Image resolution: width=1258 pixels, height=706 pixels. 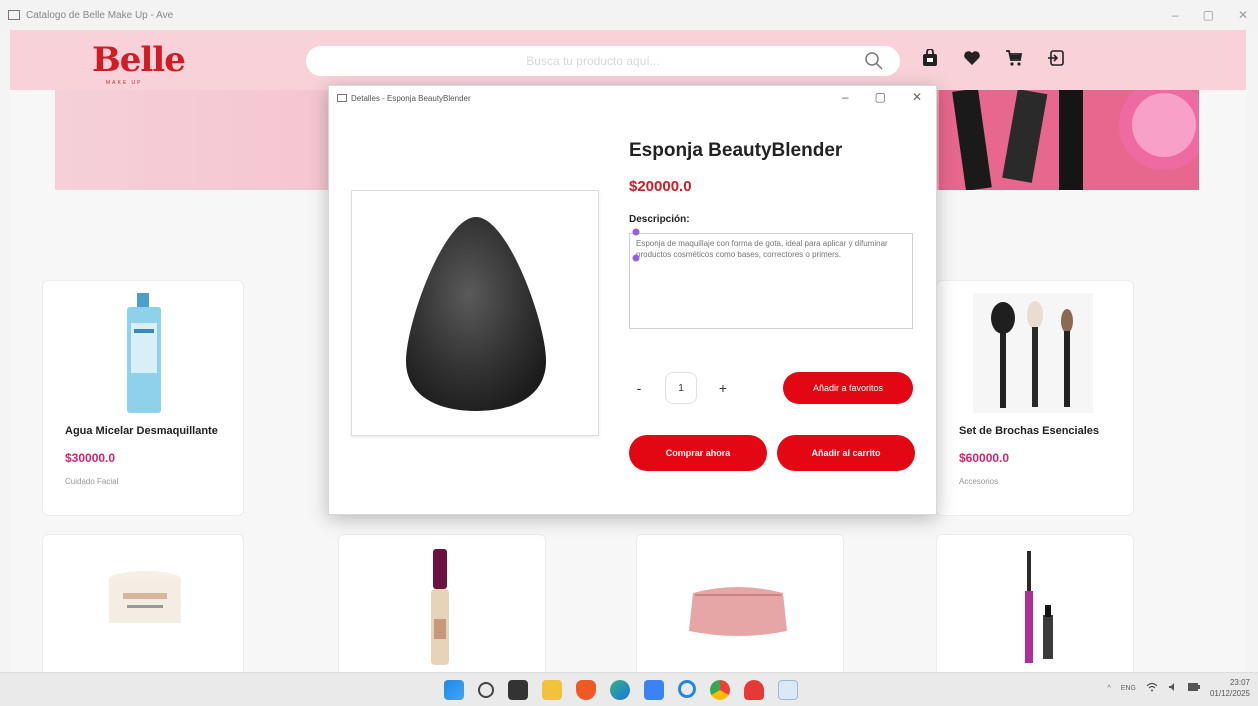 What do you see at coordinates (736, 150) in the screenshot?
I see `product-title: Esponja BeautyBlender` at bounding box center [736, 150].